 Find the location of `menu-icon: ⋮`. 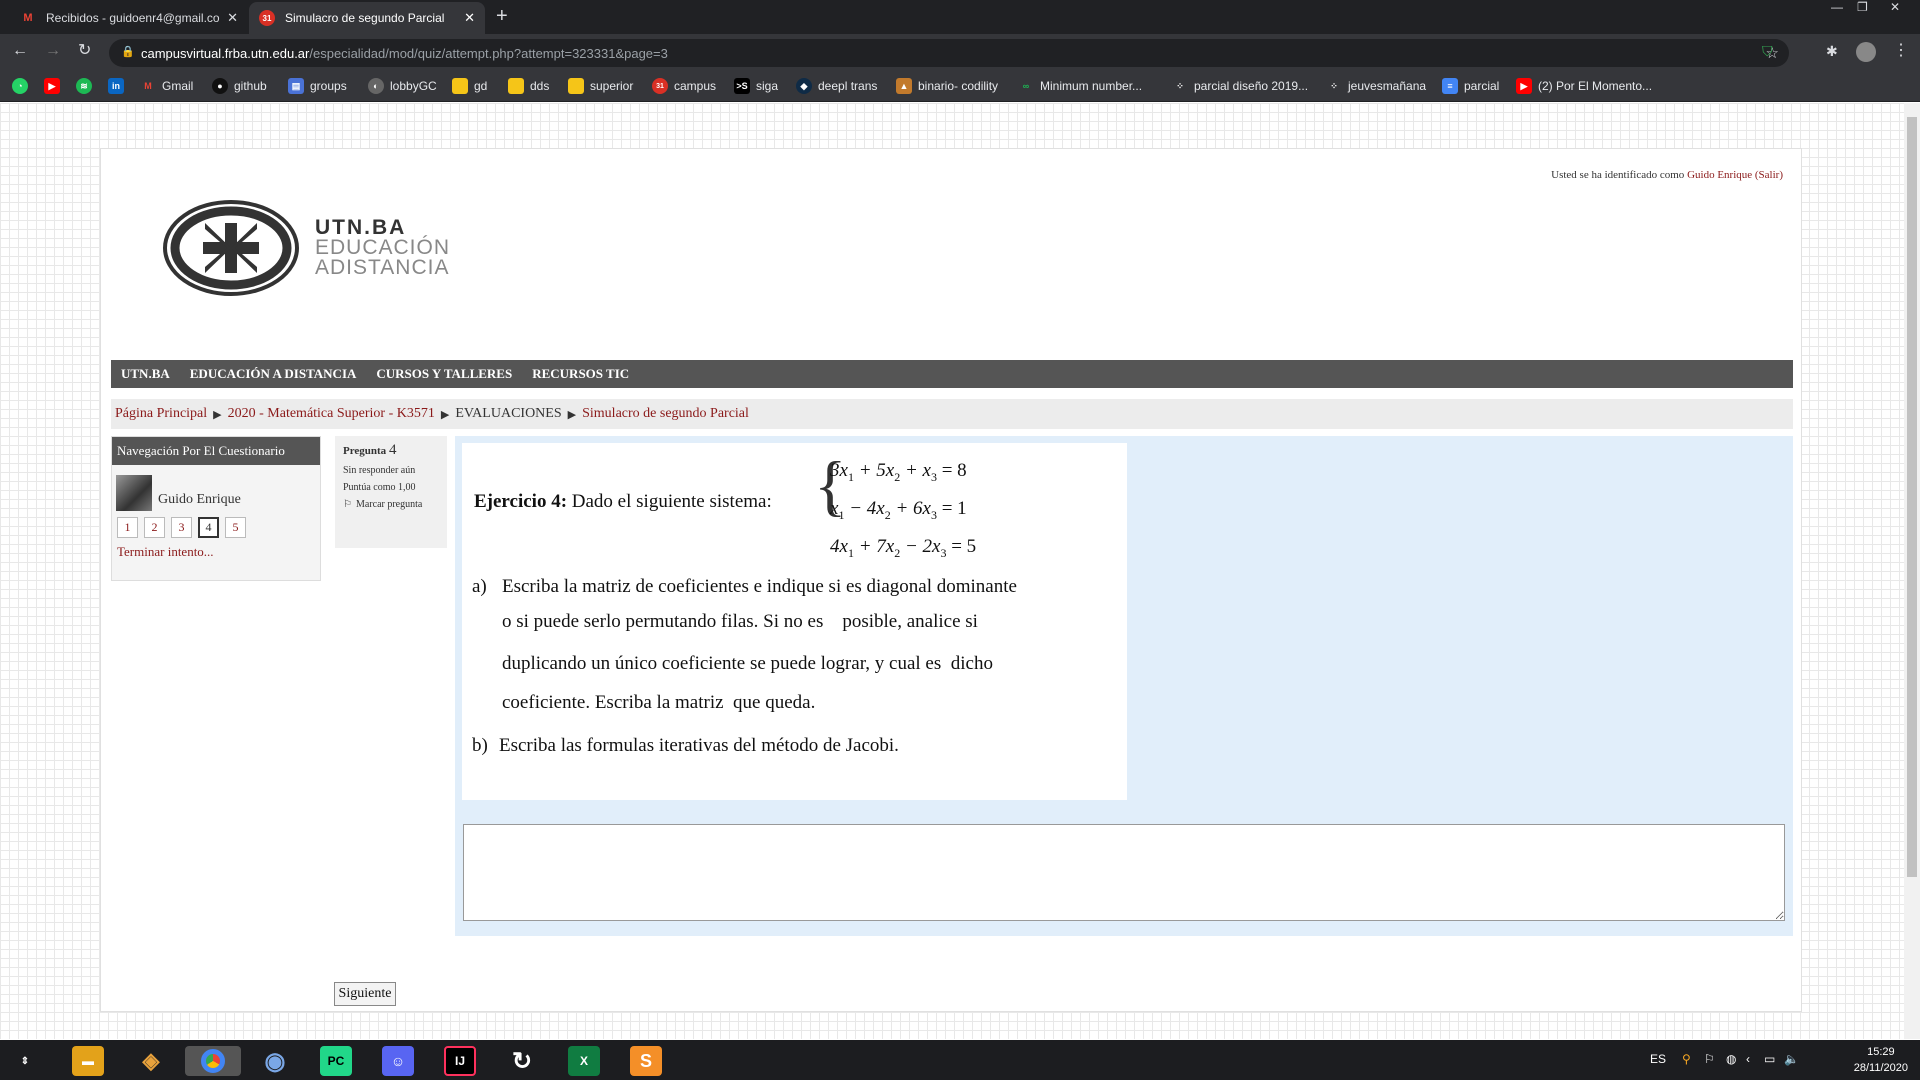

menu-icon: ⋮ is located at coordinates (1901, 51).